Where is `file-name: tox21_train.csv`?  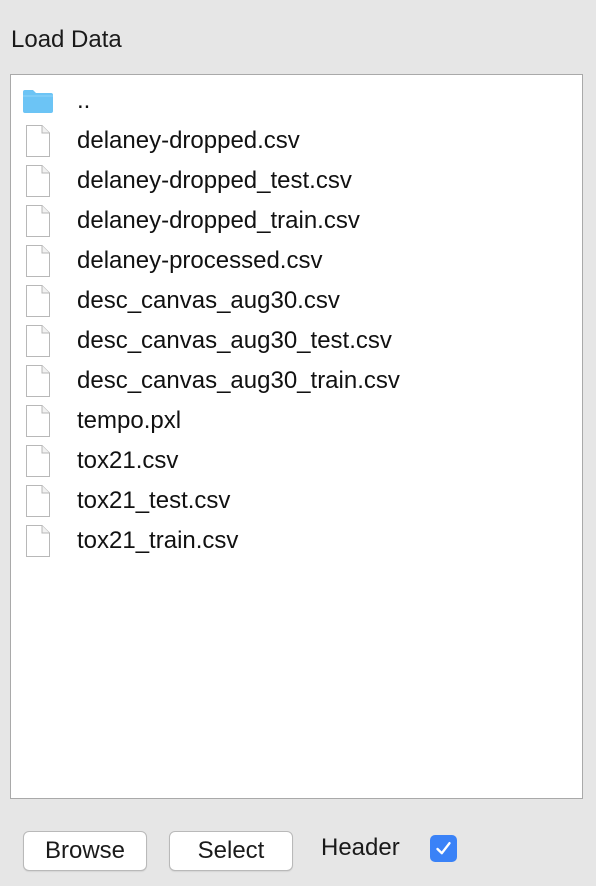 file-name: tox21_train.csv is located at coordinates (158, 540).